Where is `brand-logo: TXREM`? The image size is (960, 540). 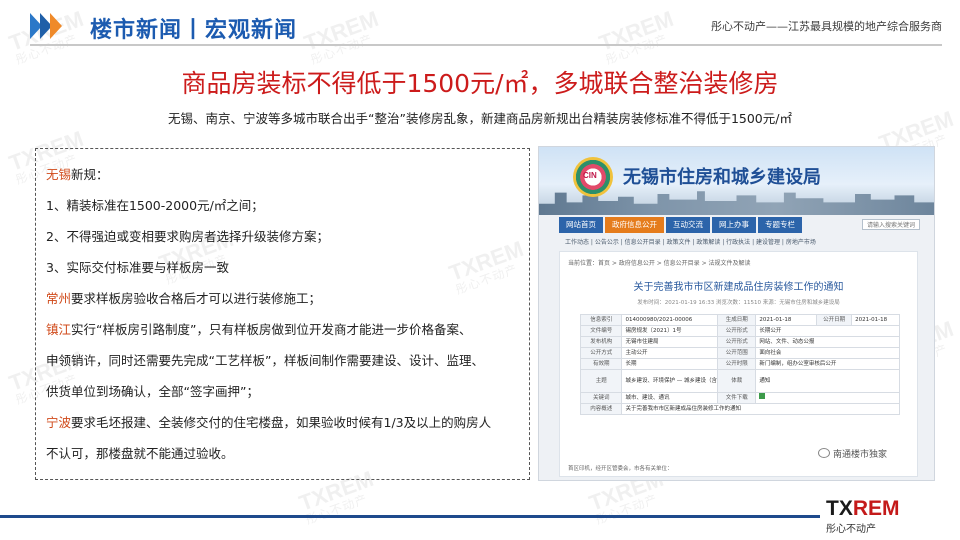
brand-logo: TXREM is located at coordinates (863, 509).